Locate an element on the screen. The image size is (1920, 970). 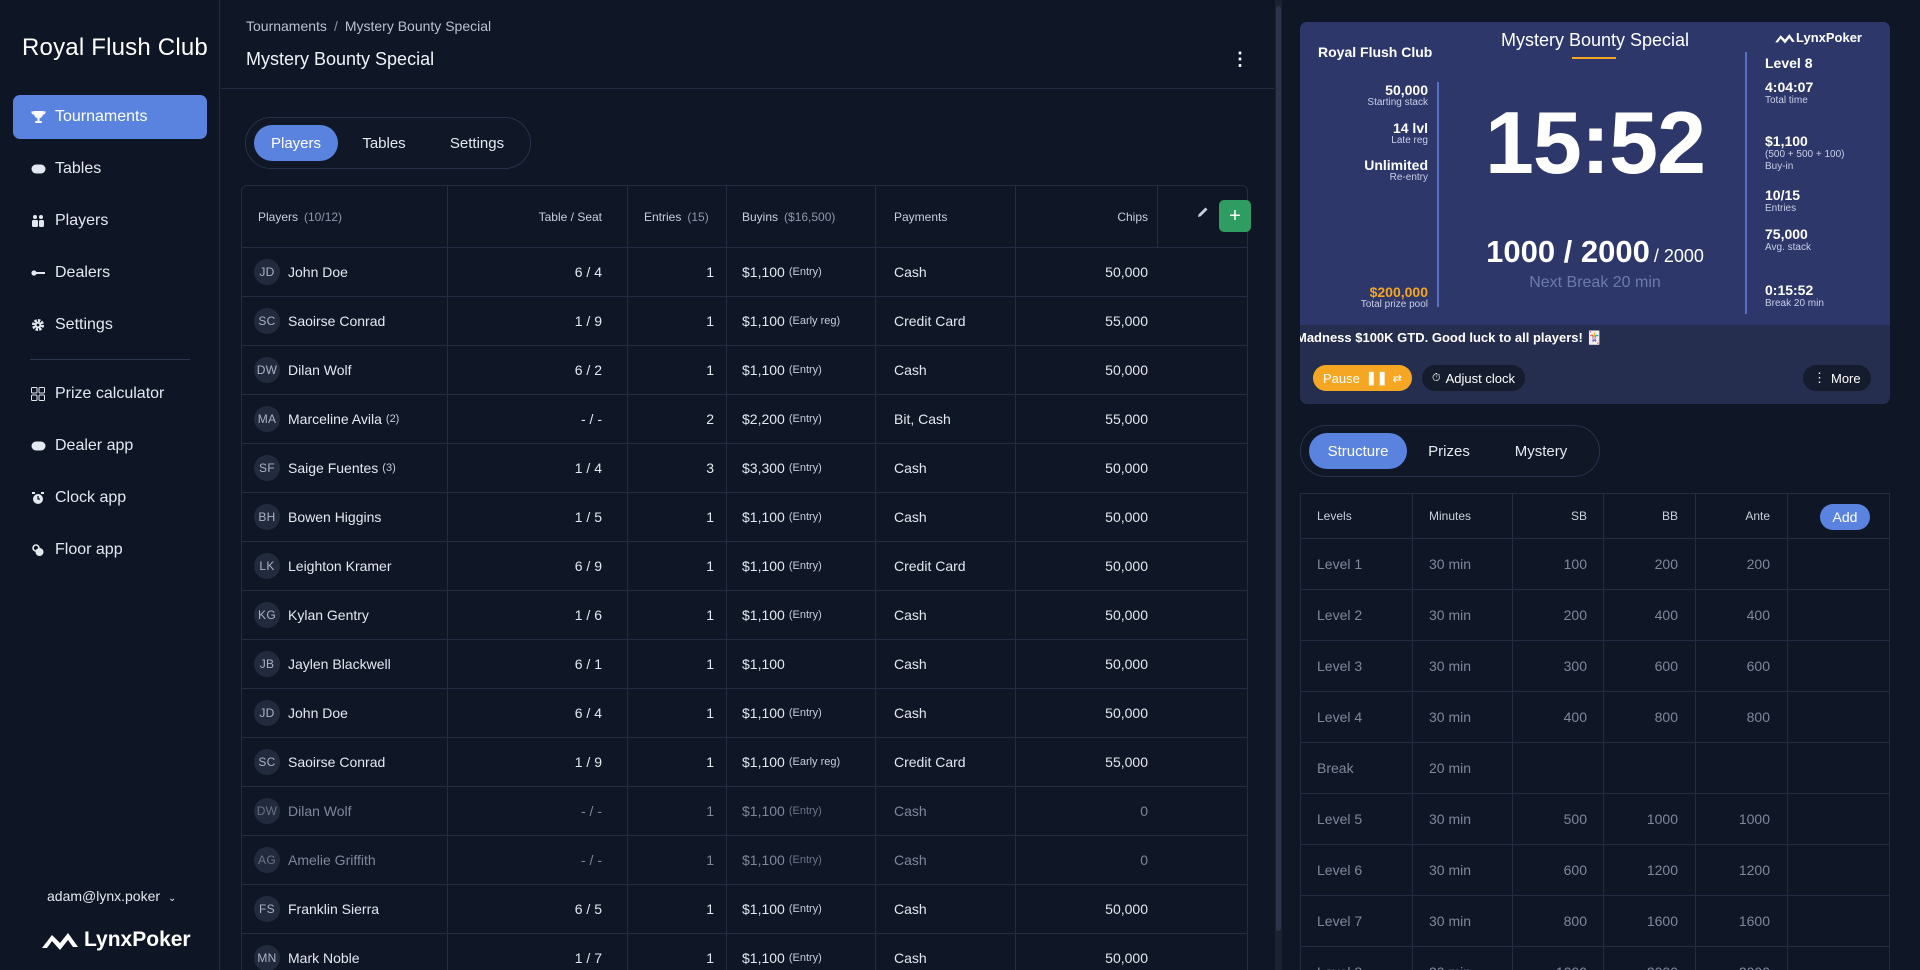
clock-title: Mystery Bounty Special is located at coordinates (1595, 40).